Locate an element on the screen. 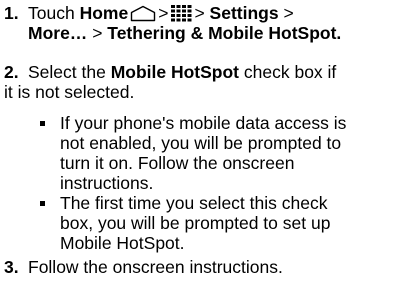 The height and width of the screenshot is (297, 401). step-3-text: Follow the onscreen instructions. is located at coordinates (155, 267).